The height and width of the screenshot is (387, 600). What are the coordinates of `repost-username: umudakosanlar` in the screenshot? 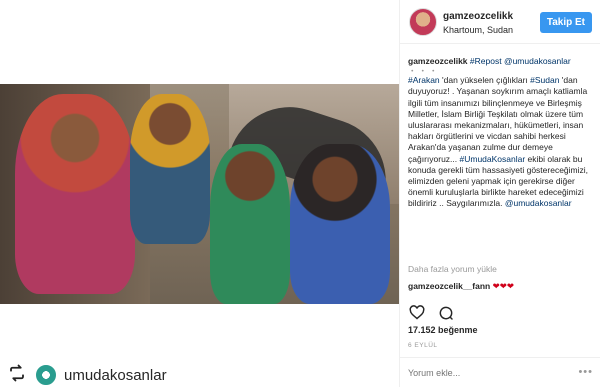 It's located at (115, 375).